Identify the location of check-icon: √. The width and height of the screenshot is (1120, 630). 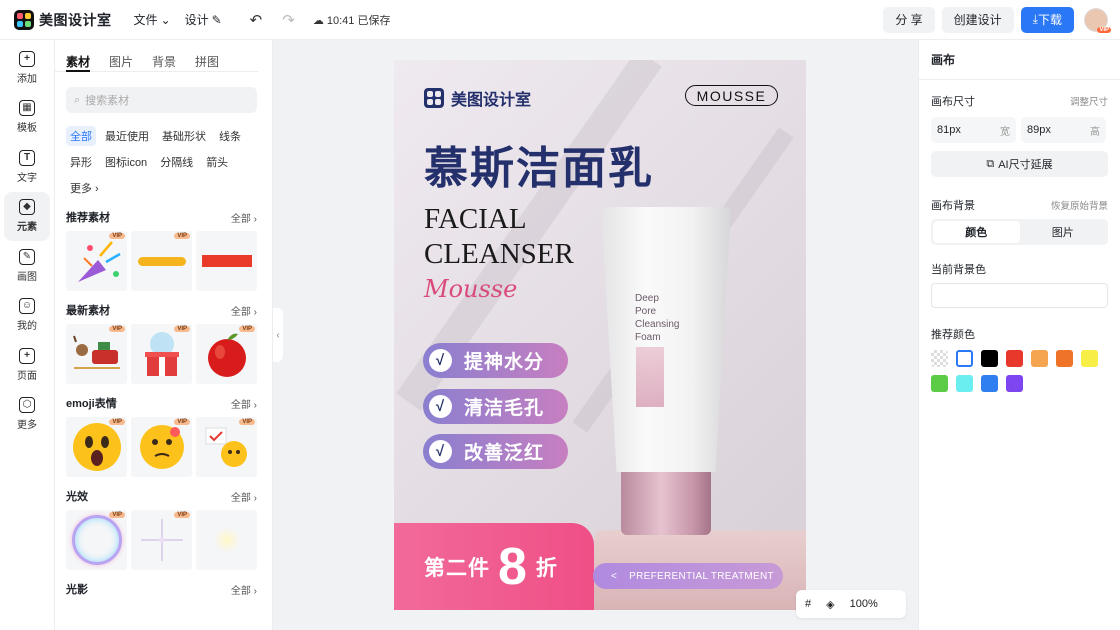
(440, 451).